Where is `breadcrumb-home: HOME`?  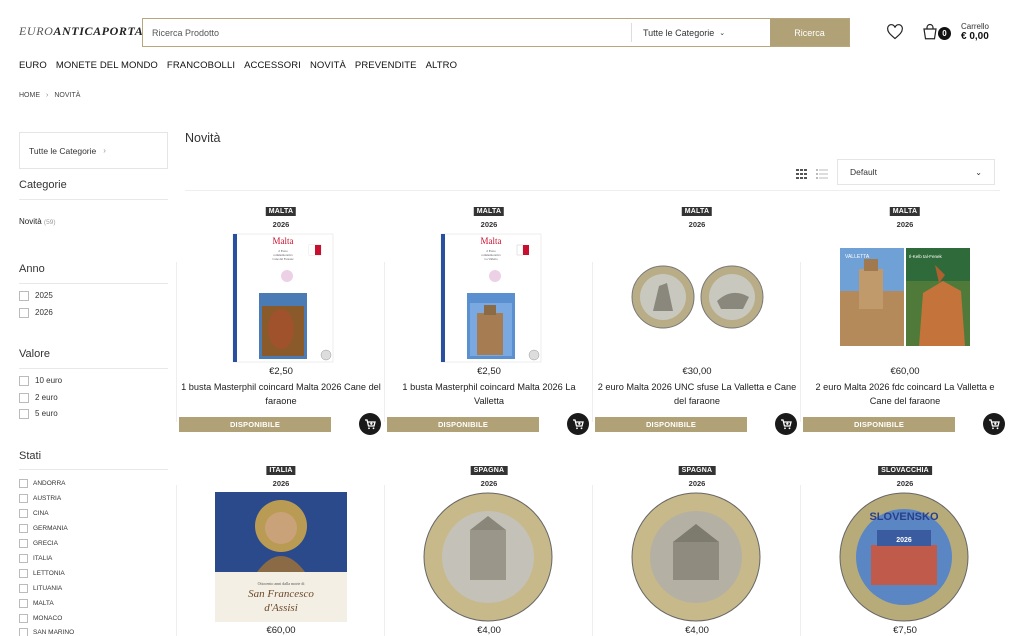 breadcrumb-home: HOME is located at coordinates (29, 95).